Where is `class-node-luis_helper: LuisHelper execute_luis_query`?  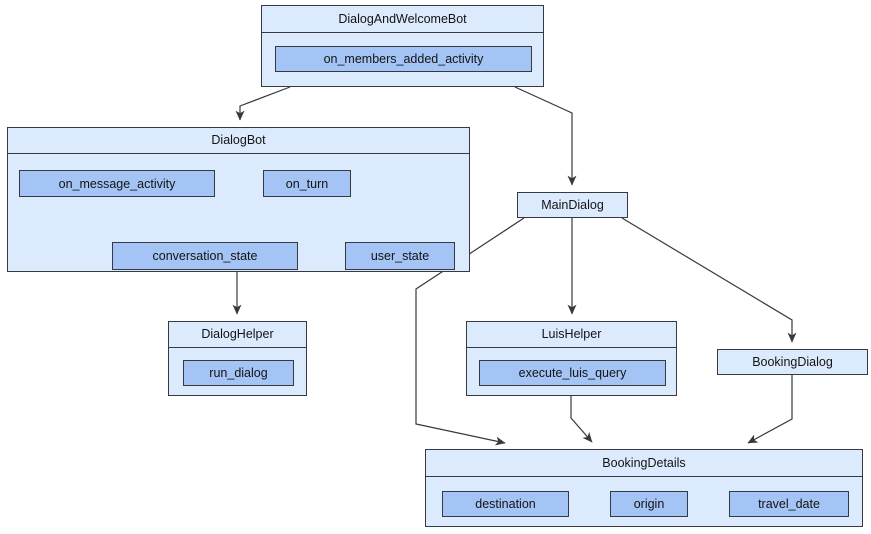
class-node-luis_helper: LuisHelper execute_luis_query is located at coordinates (571, 358).